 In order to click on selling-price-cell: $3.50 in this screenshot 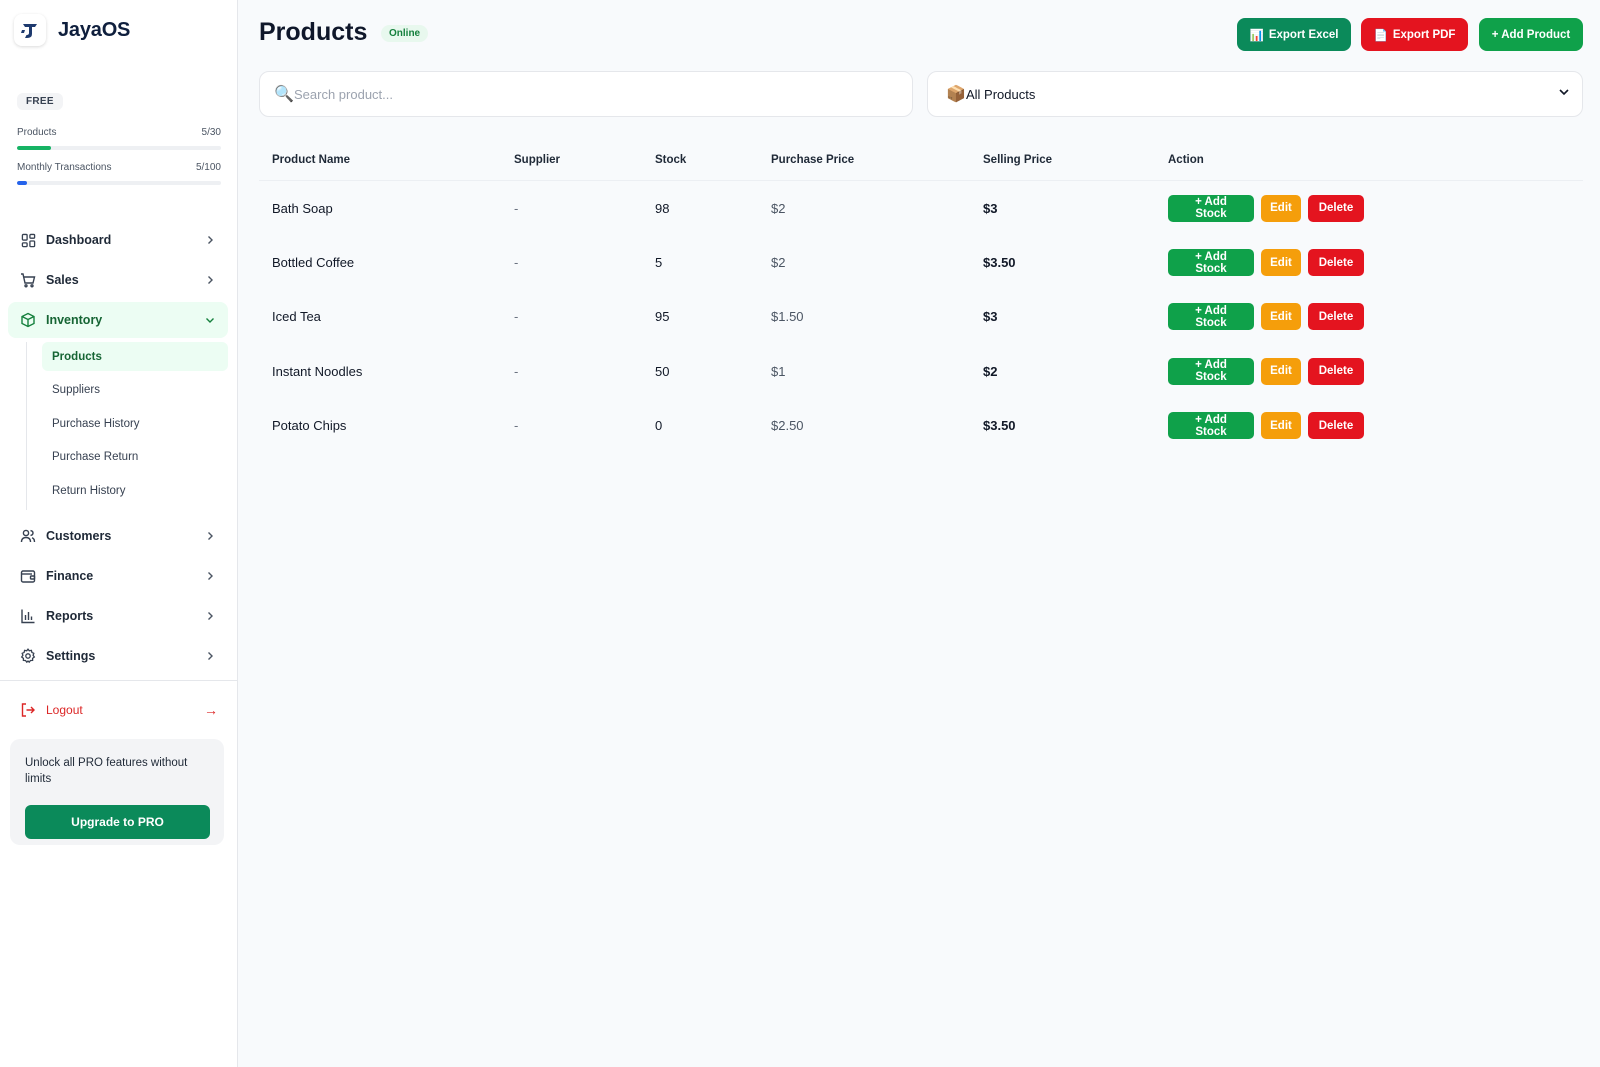, I will do `click(999, 426)`.